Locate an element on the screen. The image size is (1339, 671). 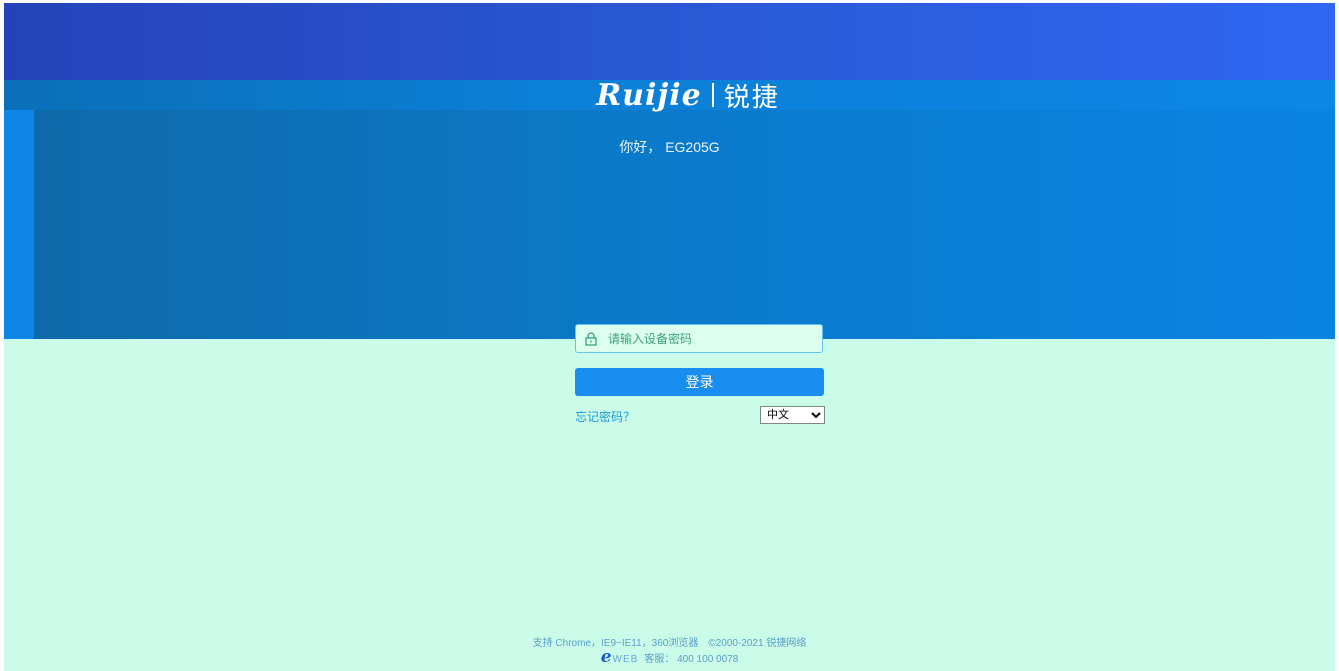
eweb-logo-e: e is located at coordinates (606, 657).